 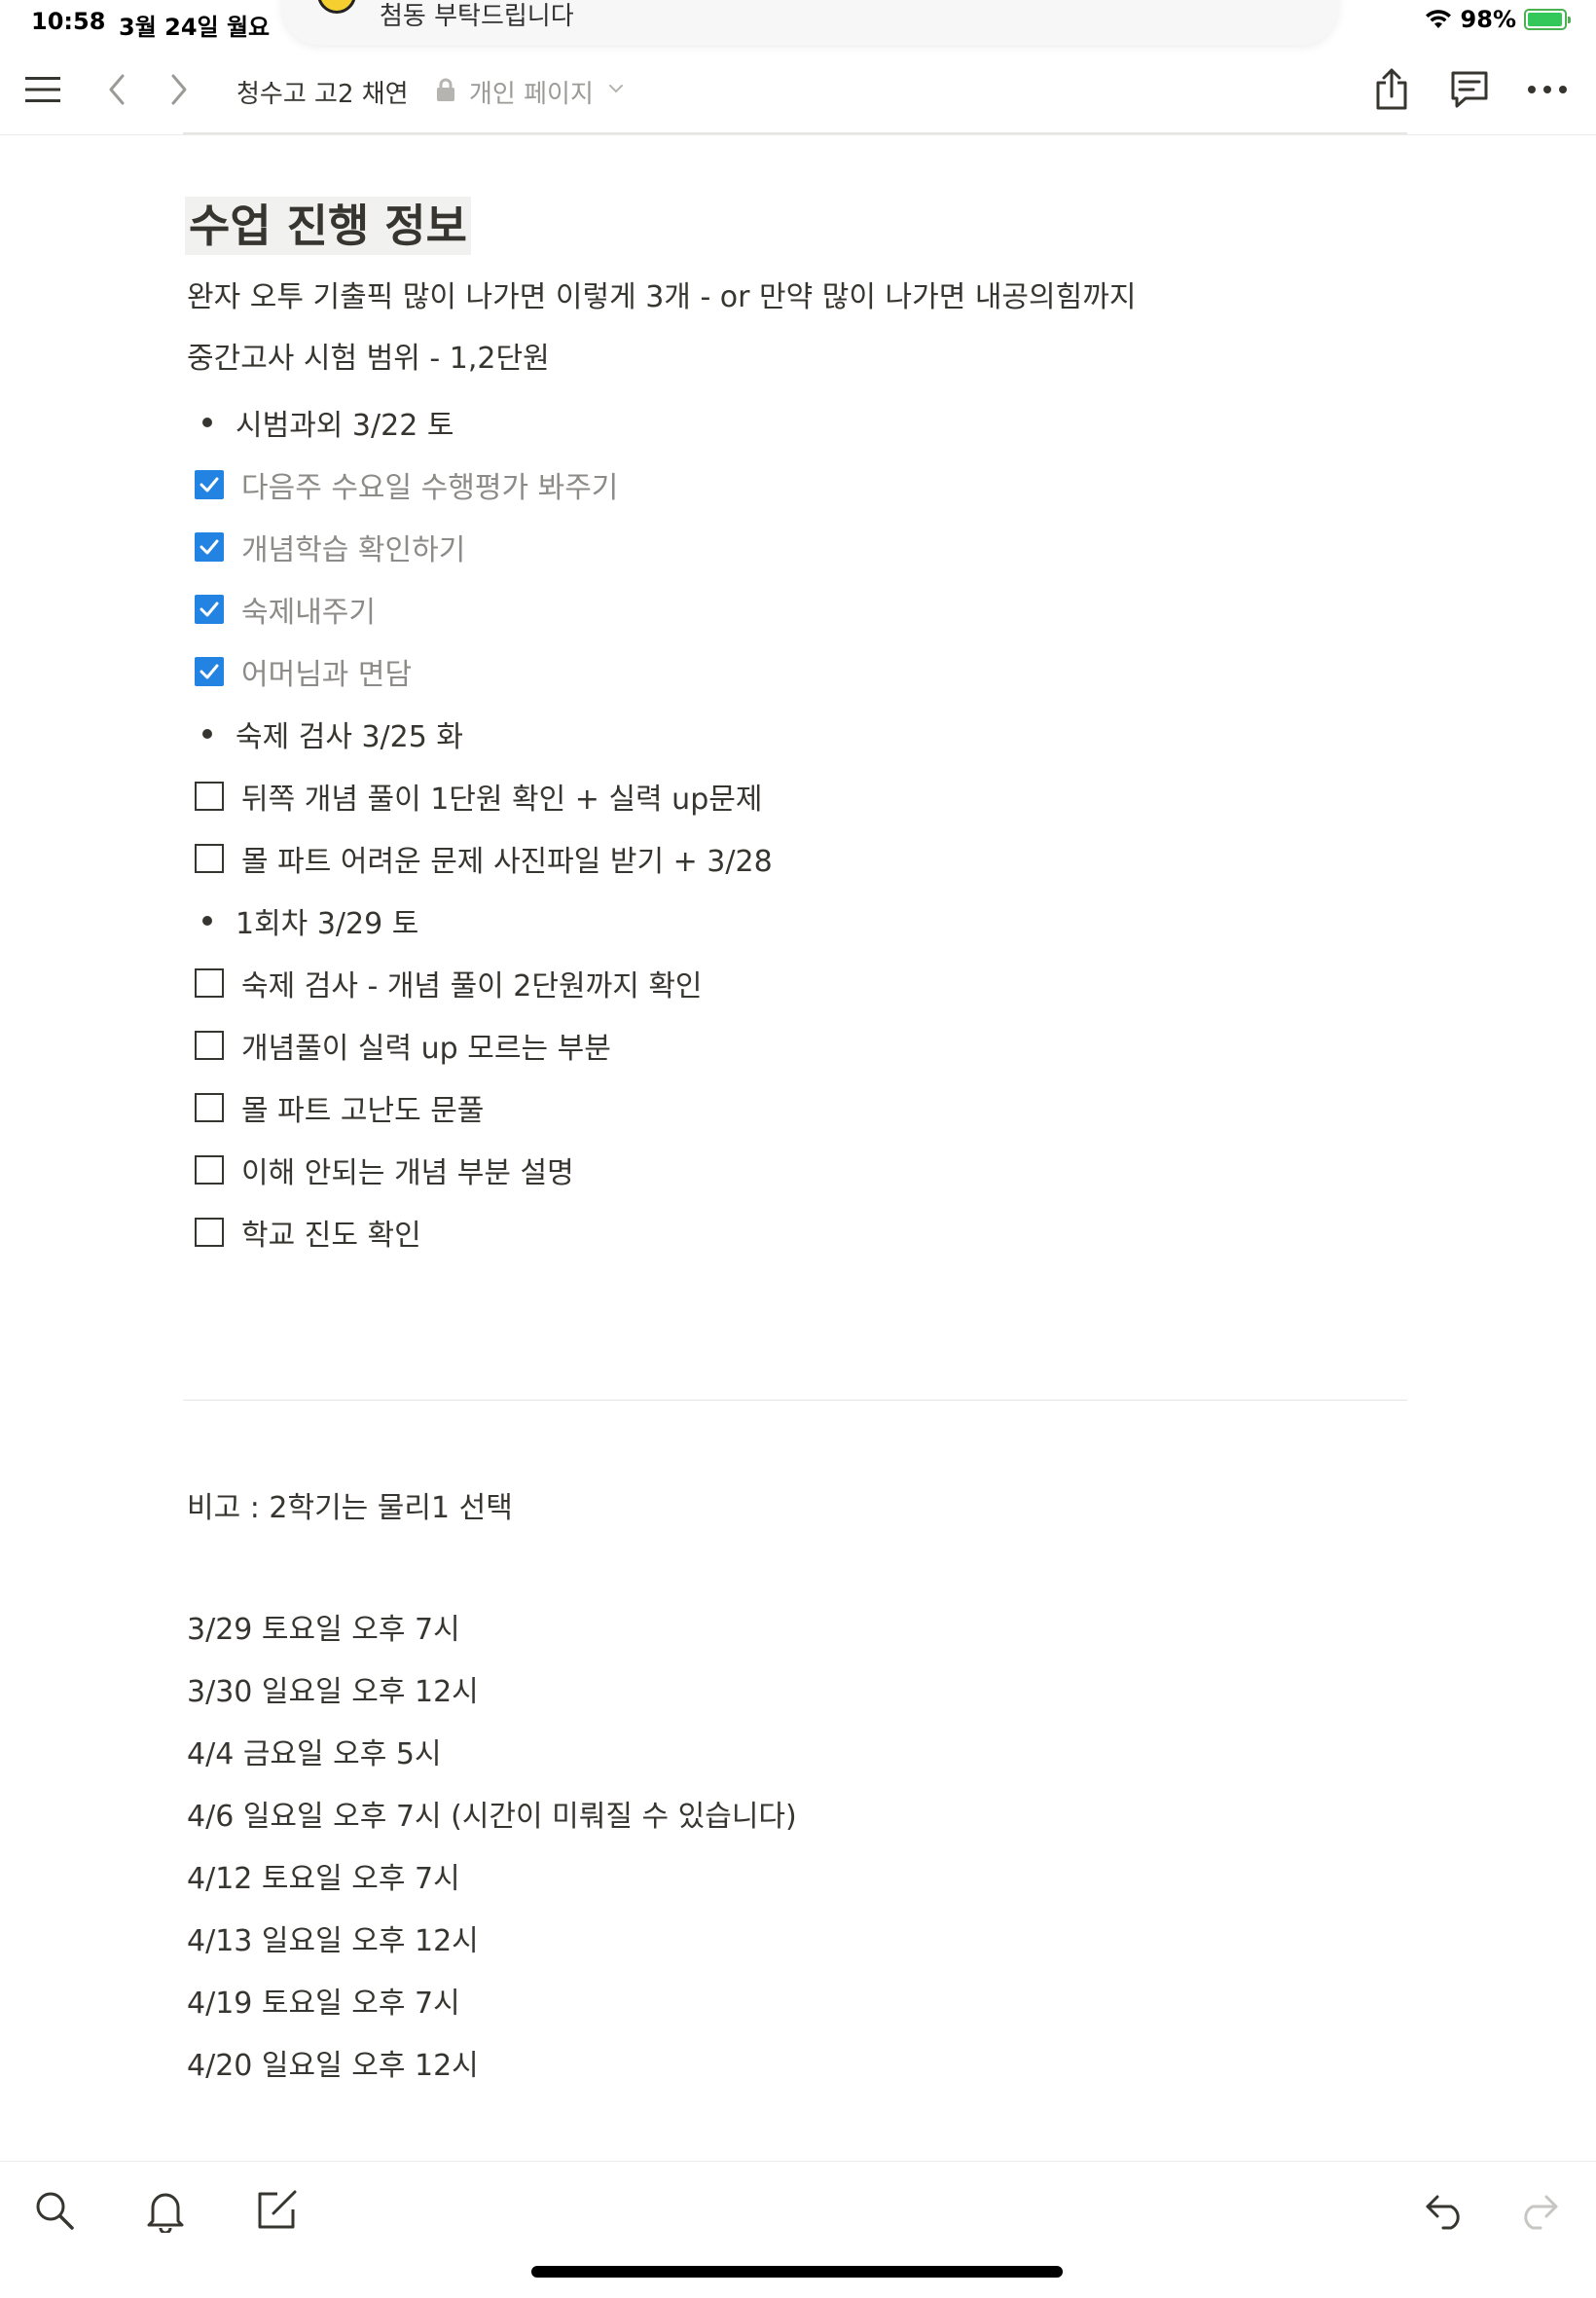 I want to click on list-item-text: 숙제 검사 - 개념 풀이 2단원까지 확인, so click(x=472, y=986).